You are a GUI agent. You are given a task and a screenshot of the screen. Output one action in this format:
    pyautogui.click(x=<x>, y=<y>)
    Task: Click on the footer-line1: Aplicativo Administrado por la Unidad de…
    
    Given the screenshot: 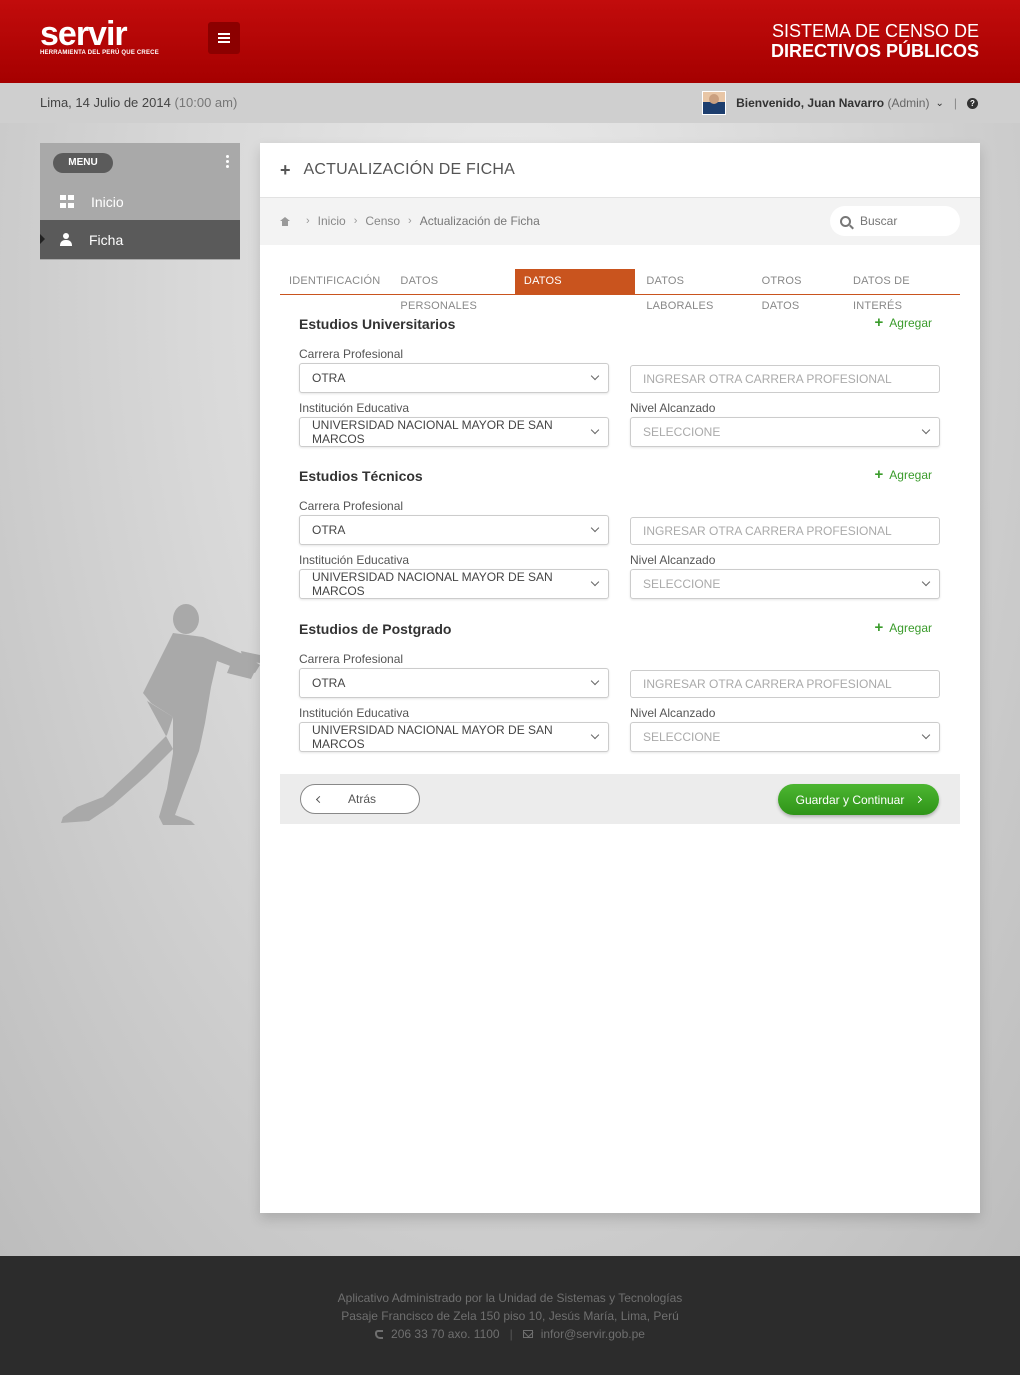 What is the action you would take?
    pyautogui.click(x=510, y=1298)
    